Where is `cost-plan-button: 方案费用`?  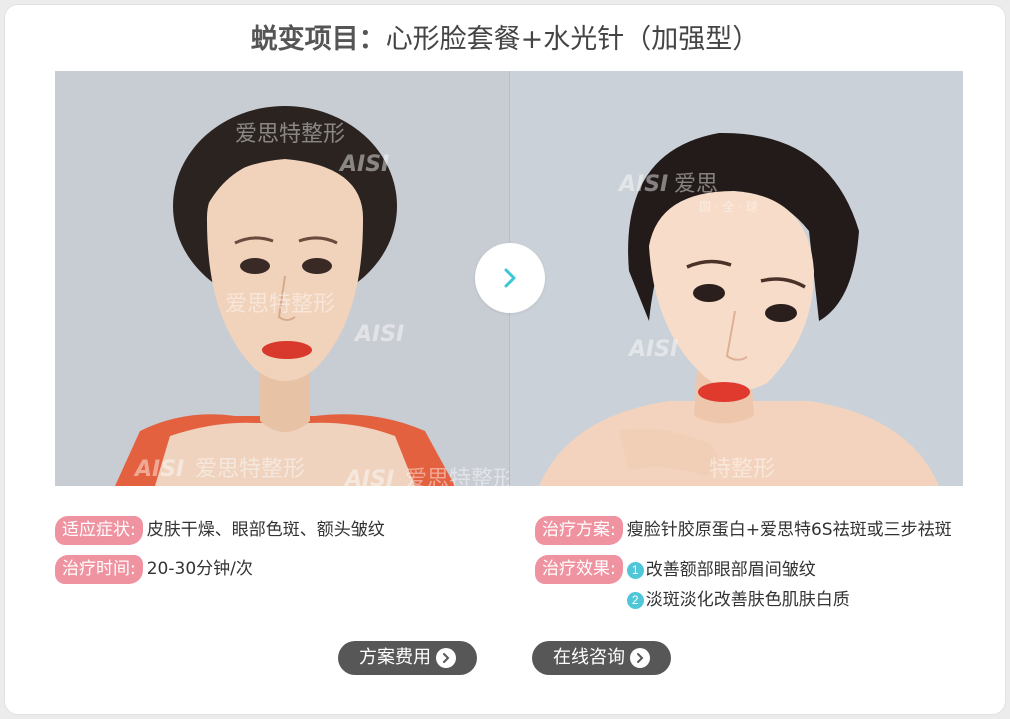 cost-plan-button: 方案费用 is located at coordinates (407, 658).